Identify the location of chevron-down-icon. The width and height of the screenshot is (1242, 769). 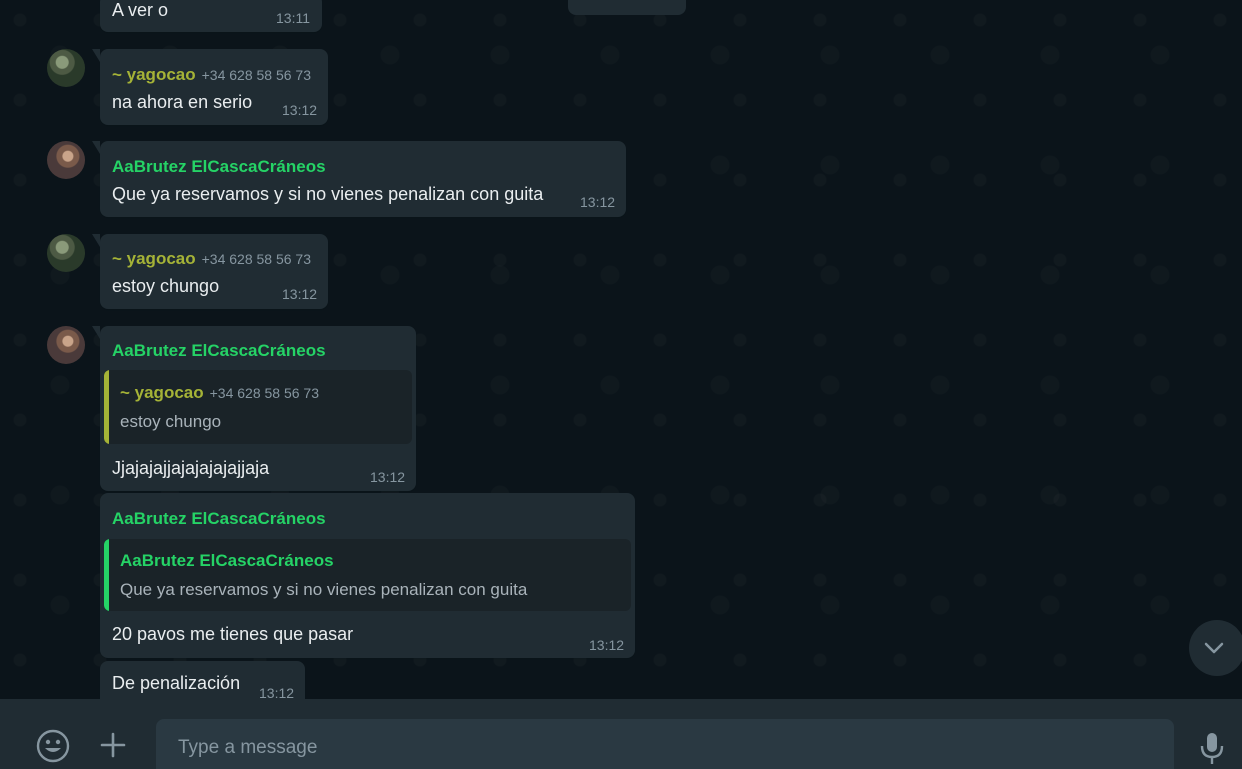
(1214, 648).